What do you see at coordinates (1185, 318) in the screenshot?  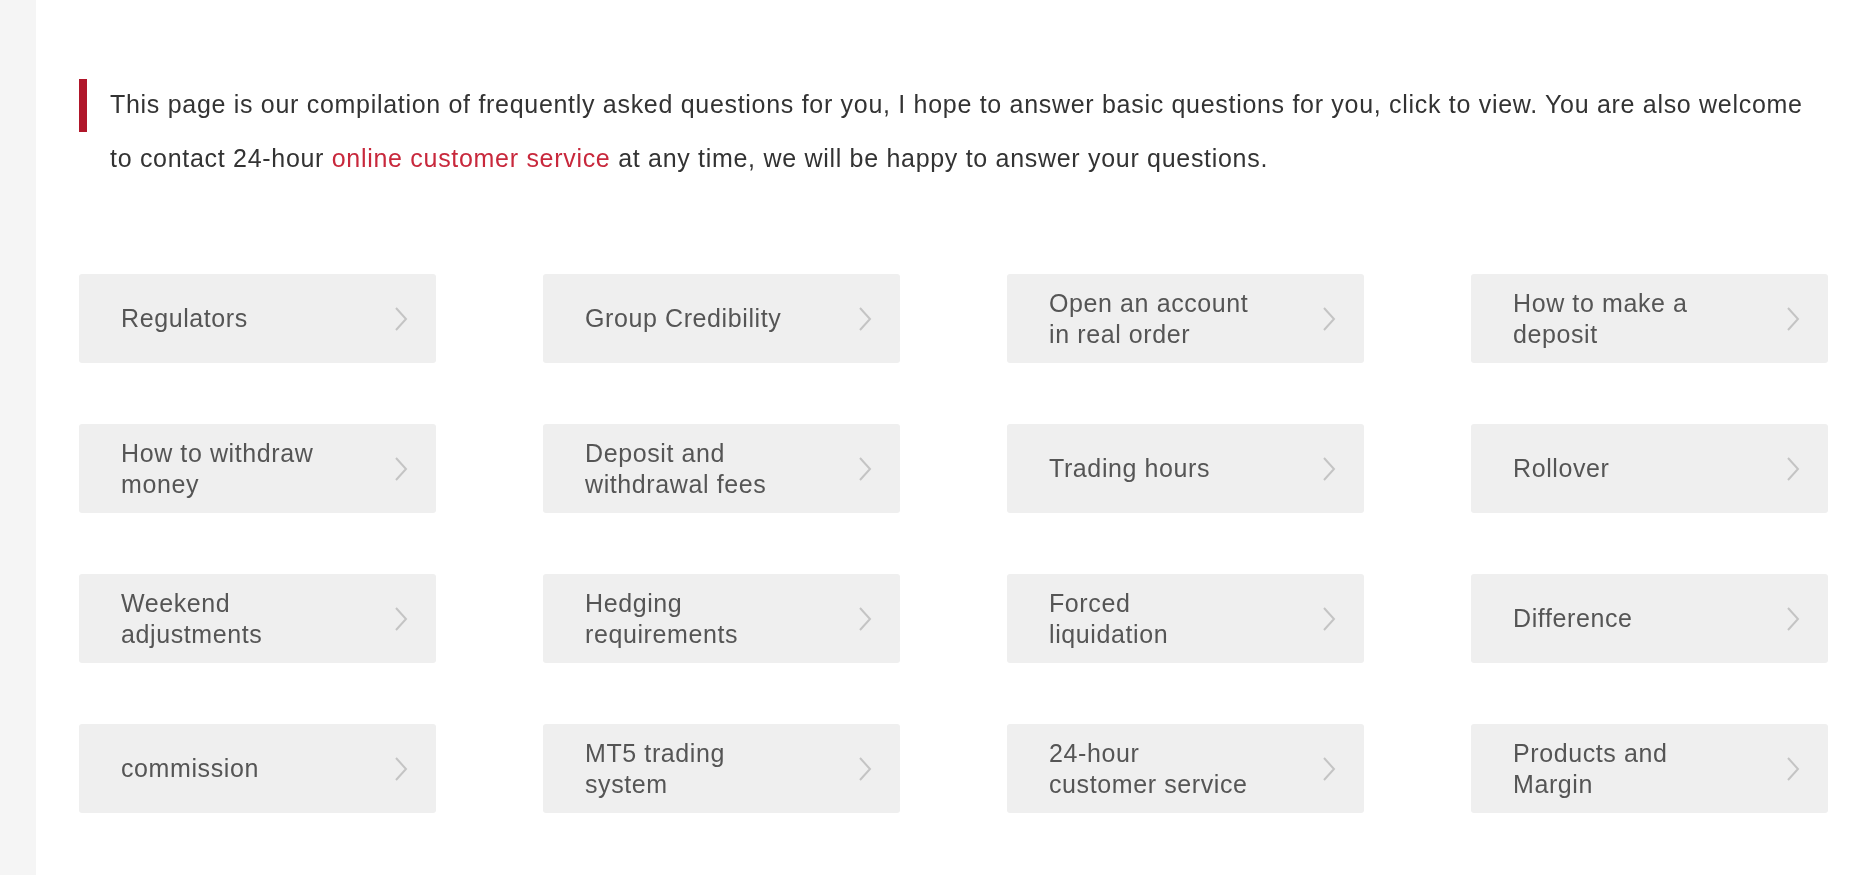 I see `faq-button: Open an account in real order` at bounding box center [1185, 318].